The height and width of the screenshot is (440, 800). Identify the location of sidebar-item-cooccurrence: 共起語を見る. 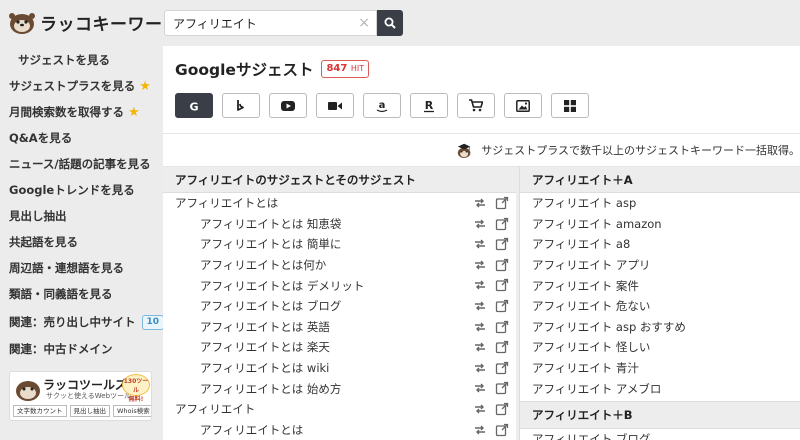
(81, 242).